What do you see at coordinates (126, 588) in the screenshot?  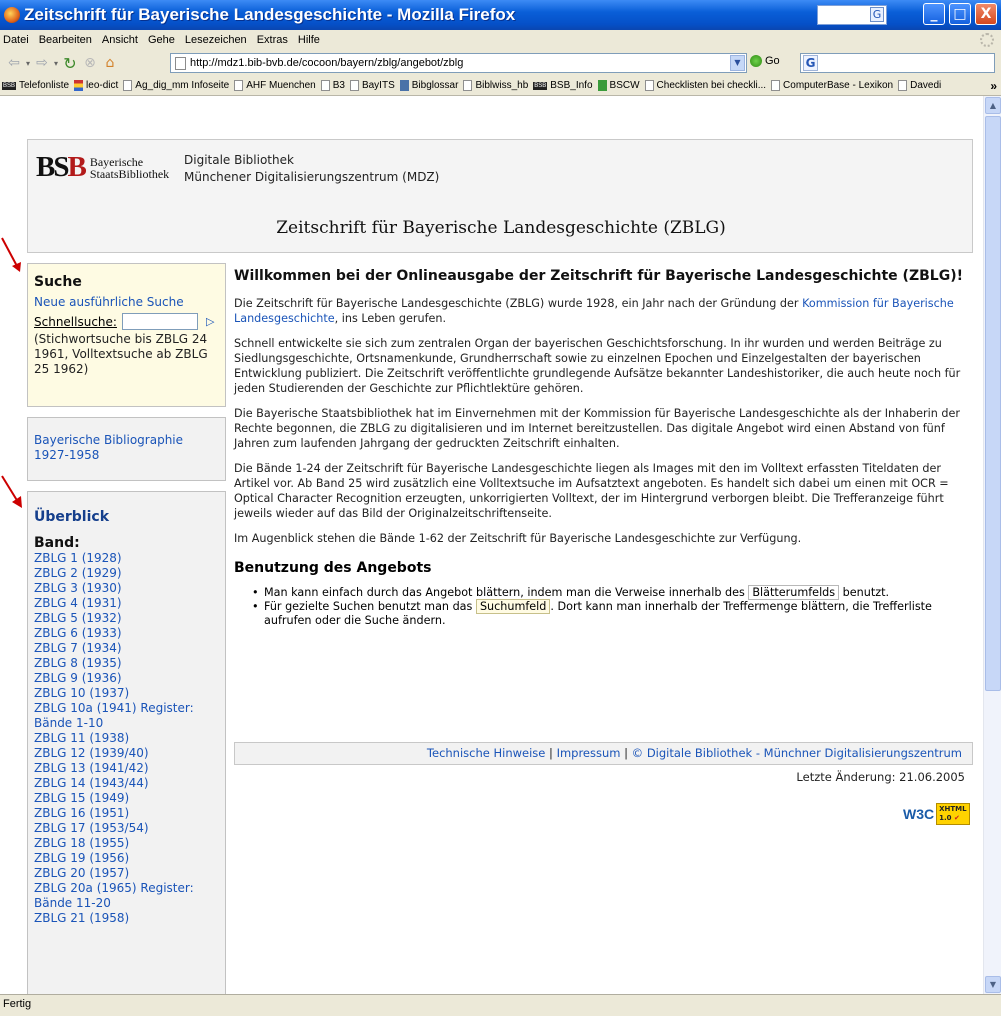 I see `band-link: ZBLG 3 (1930)` at bounding box center [126, 588].